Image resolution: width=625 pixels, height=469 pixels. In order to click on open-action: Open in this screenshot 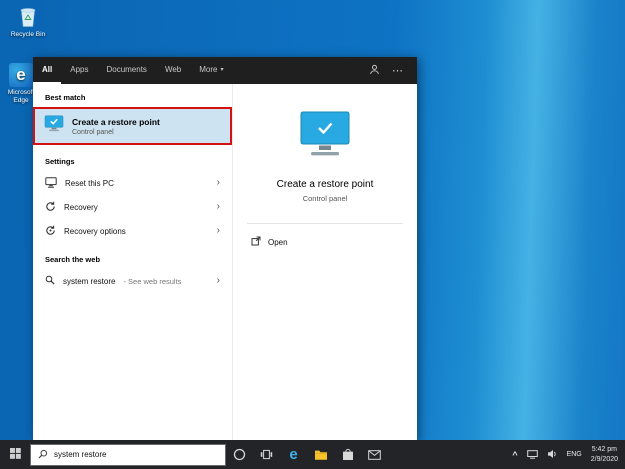, I will do `click(334, 242)`.